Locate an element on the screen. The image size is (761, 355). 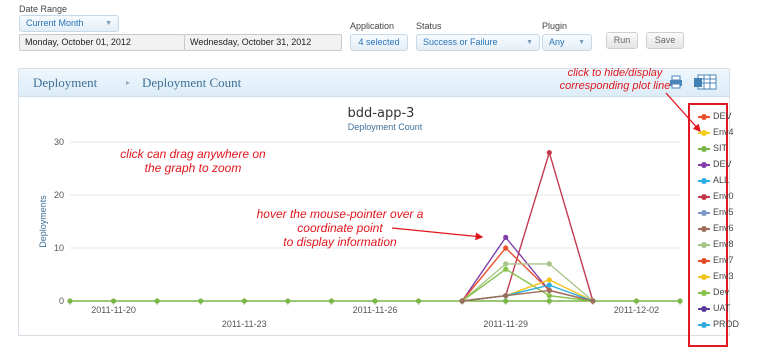
hover-hint-line-1: hover the mouse-pointer over a is located at coordinates (340, 214).